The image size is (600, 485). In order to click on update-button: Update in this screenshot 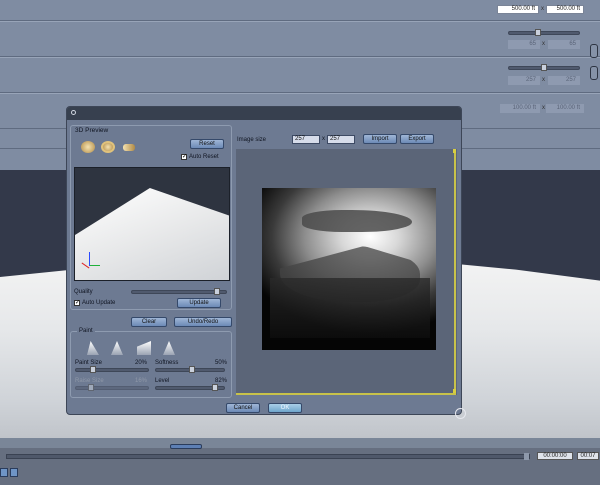, I will do `click(199, 303)`.